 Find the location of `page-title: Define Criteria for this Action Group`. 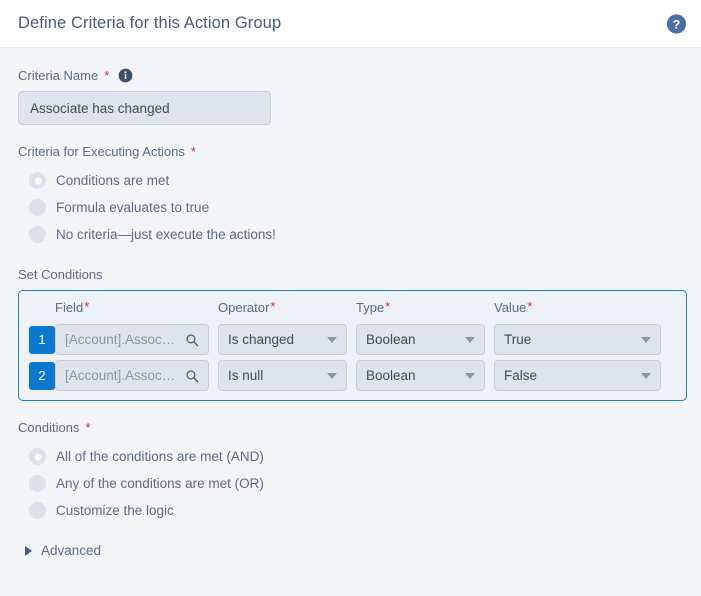

page-title: Define Criteria for this Action Group is located at coordinates (150, 23).